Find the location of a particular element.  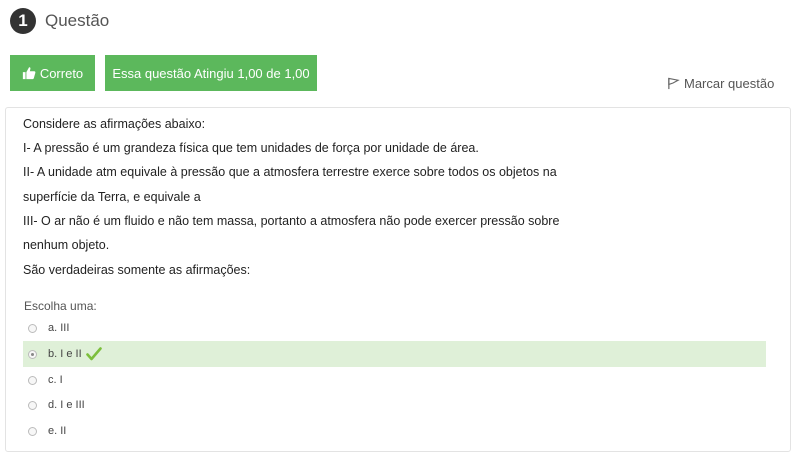

statement-line: São verdadeiras somente as afirmações: is located at coordinates (137, 270).